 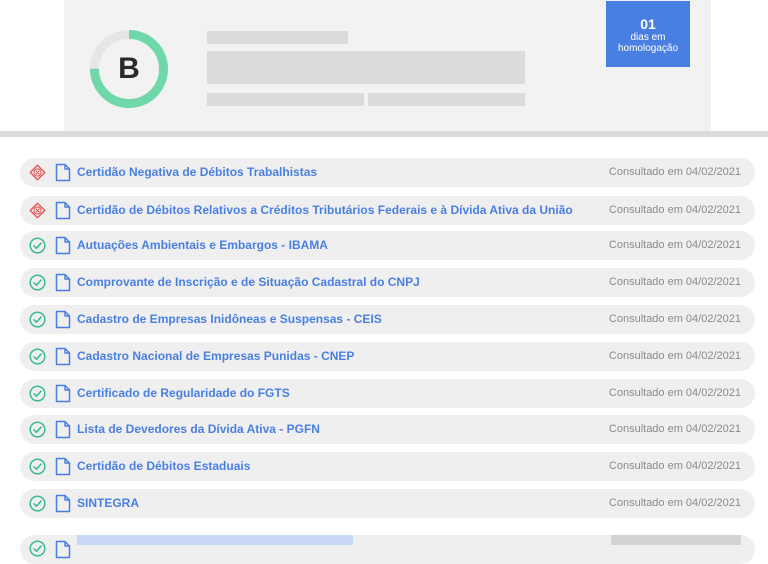 I want to click on grade-letter: B, so click(x=129, y=68).